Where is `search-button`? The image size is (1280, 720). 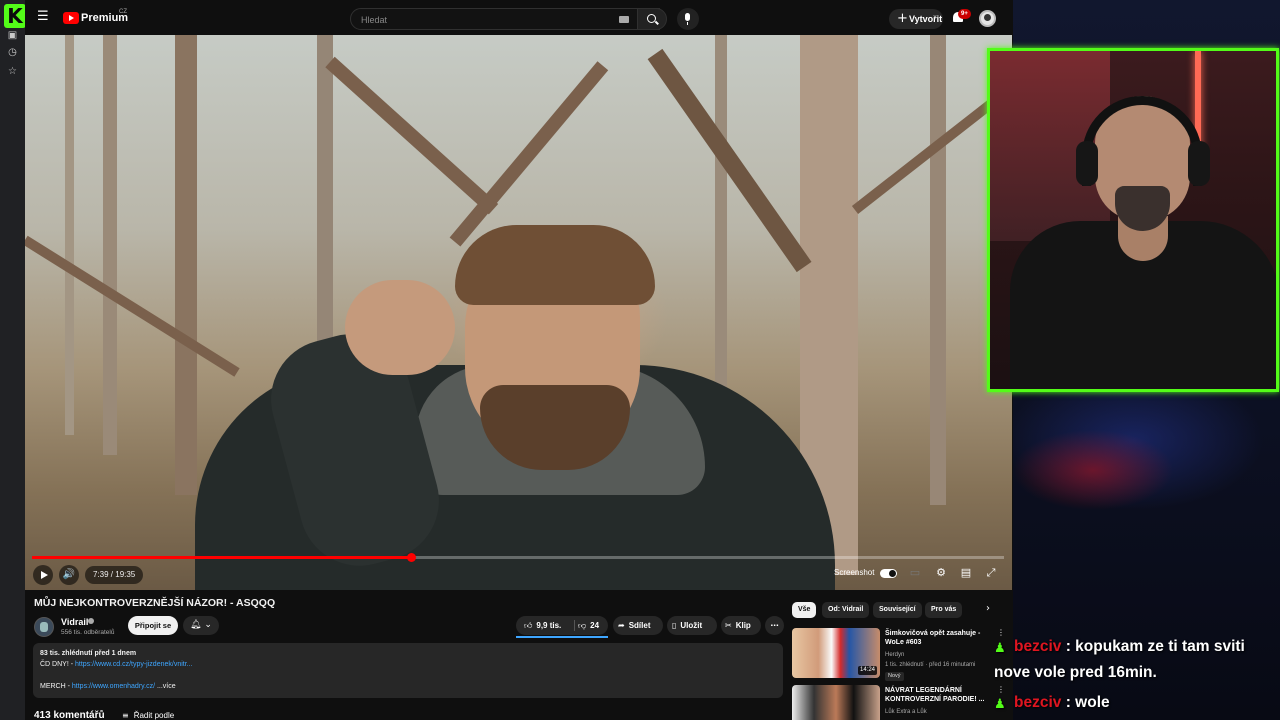
search-button is located at coordinates (652, 19).